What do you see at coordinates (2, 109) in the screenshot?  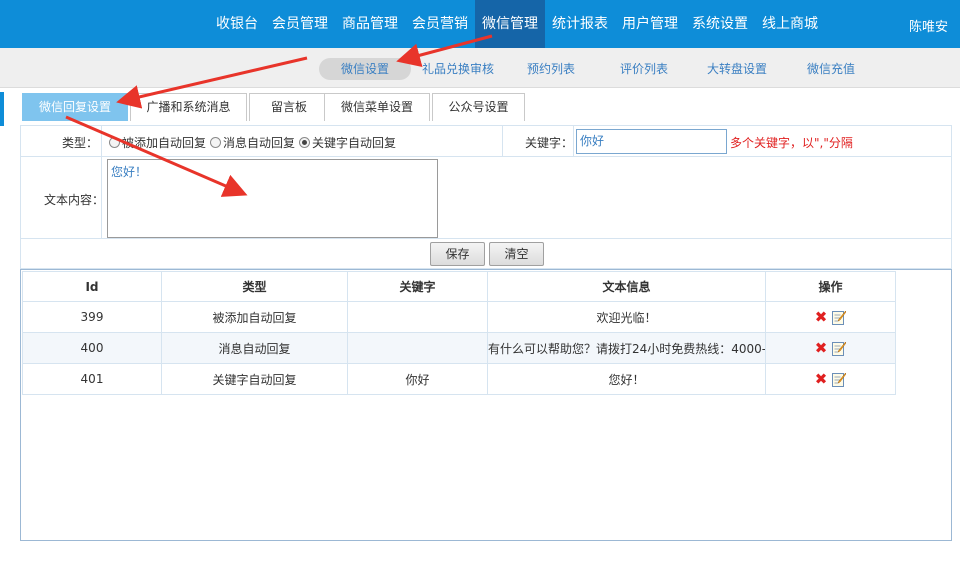 I see `left-accent-bar` at bounding box center [2, 109].